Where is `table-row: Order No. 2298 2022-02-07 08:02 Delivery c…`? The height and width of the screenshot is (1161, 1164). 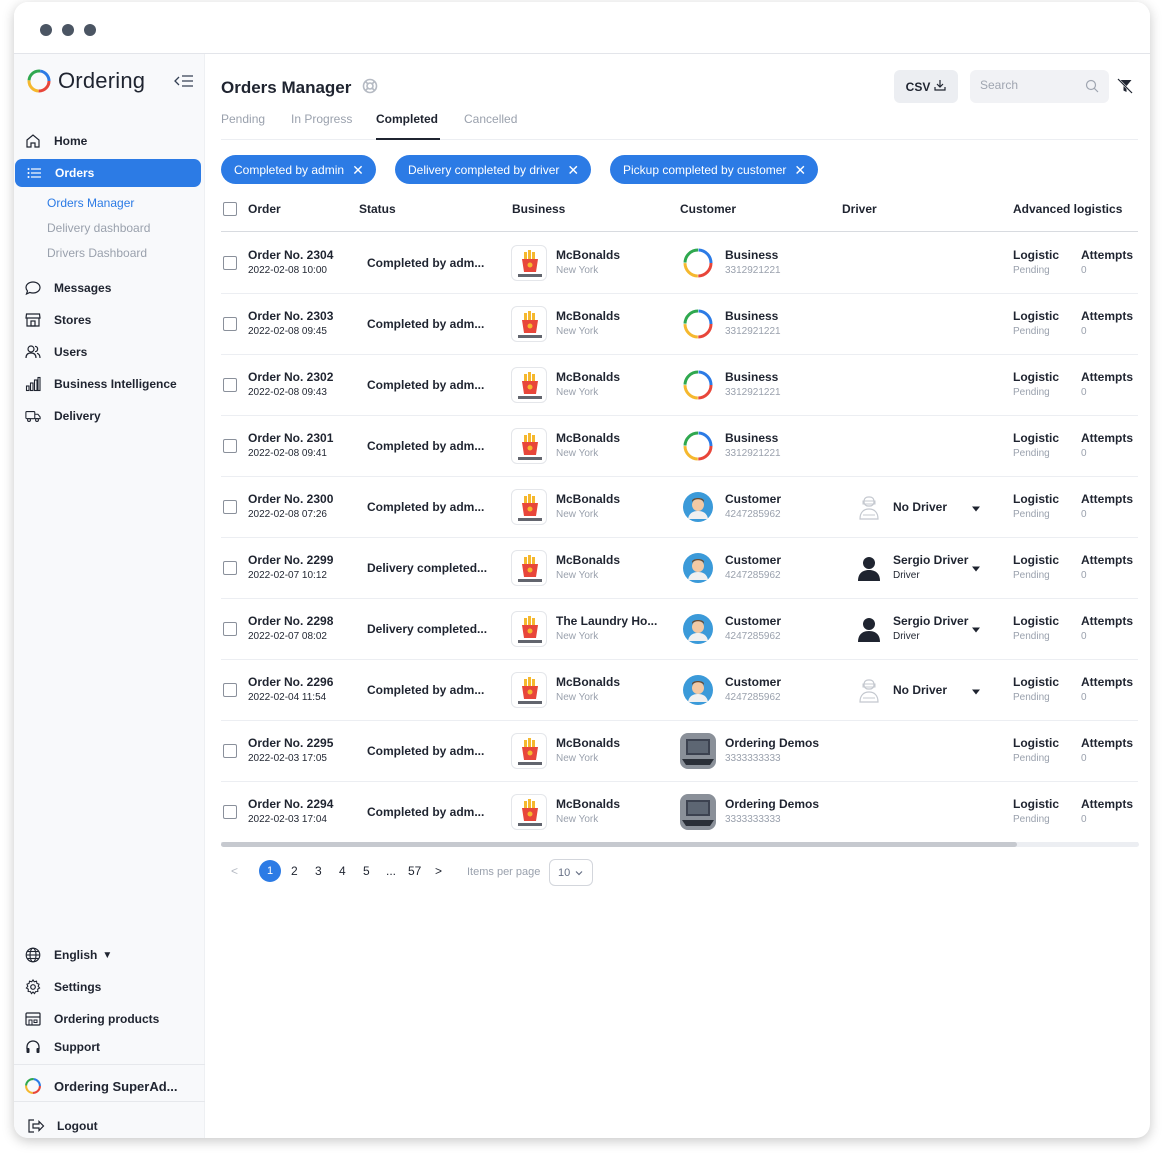
table-row: Order No. 2298 2022-02-07 08:02 Delivery c… is located at coordinates (679, 629).